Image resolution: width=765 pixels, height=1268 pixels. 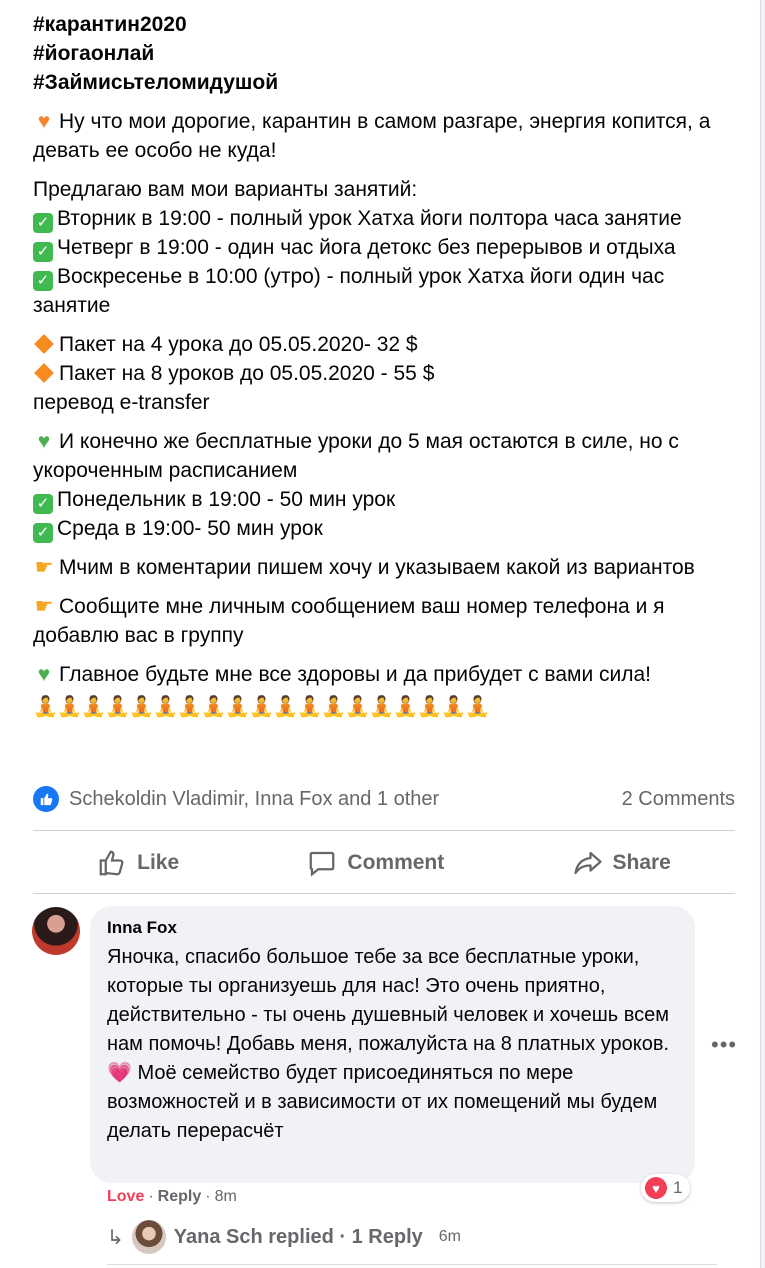 I want to click on yoga-emoji-row: 🧘🧘🧘🧘🧘🧘🧘🧘🧘🧘🧘🧘🧘🧘🧘🧘🧘🧘🧘, so click(x=388, y=707).